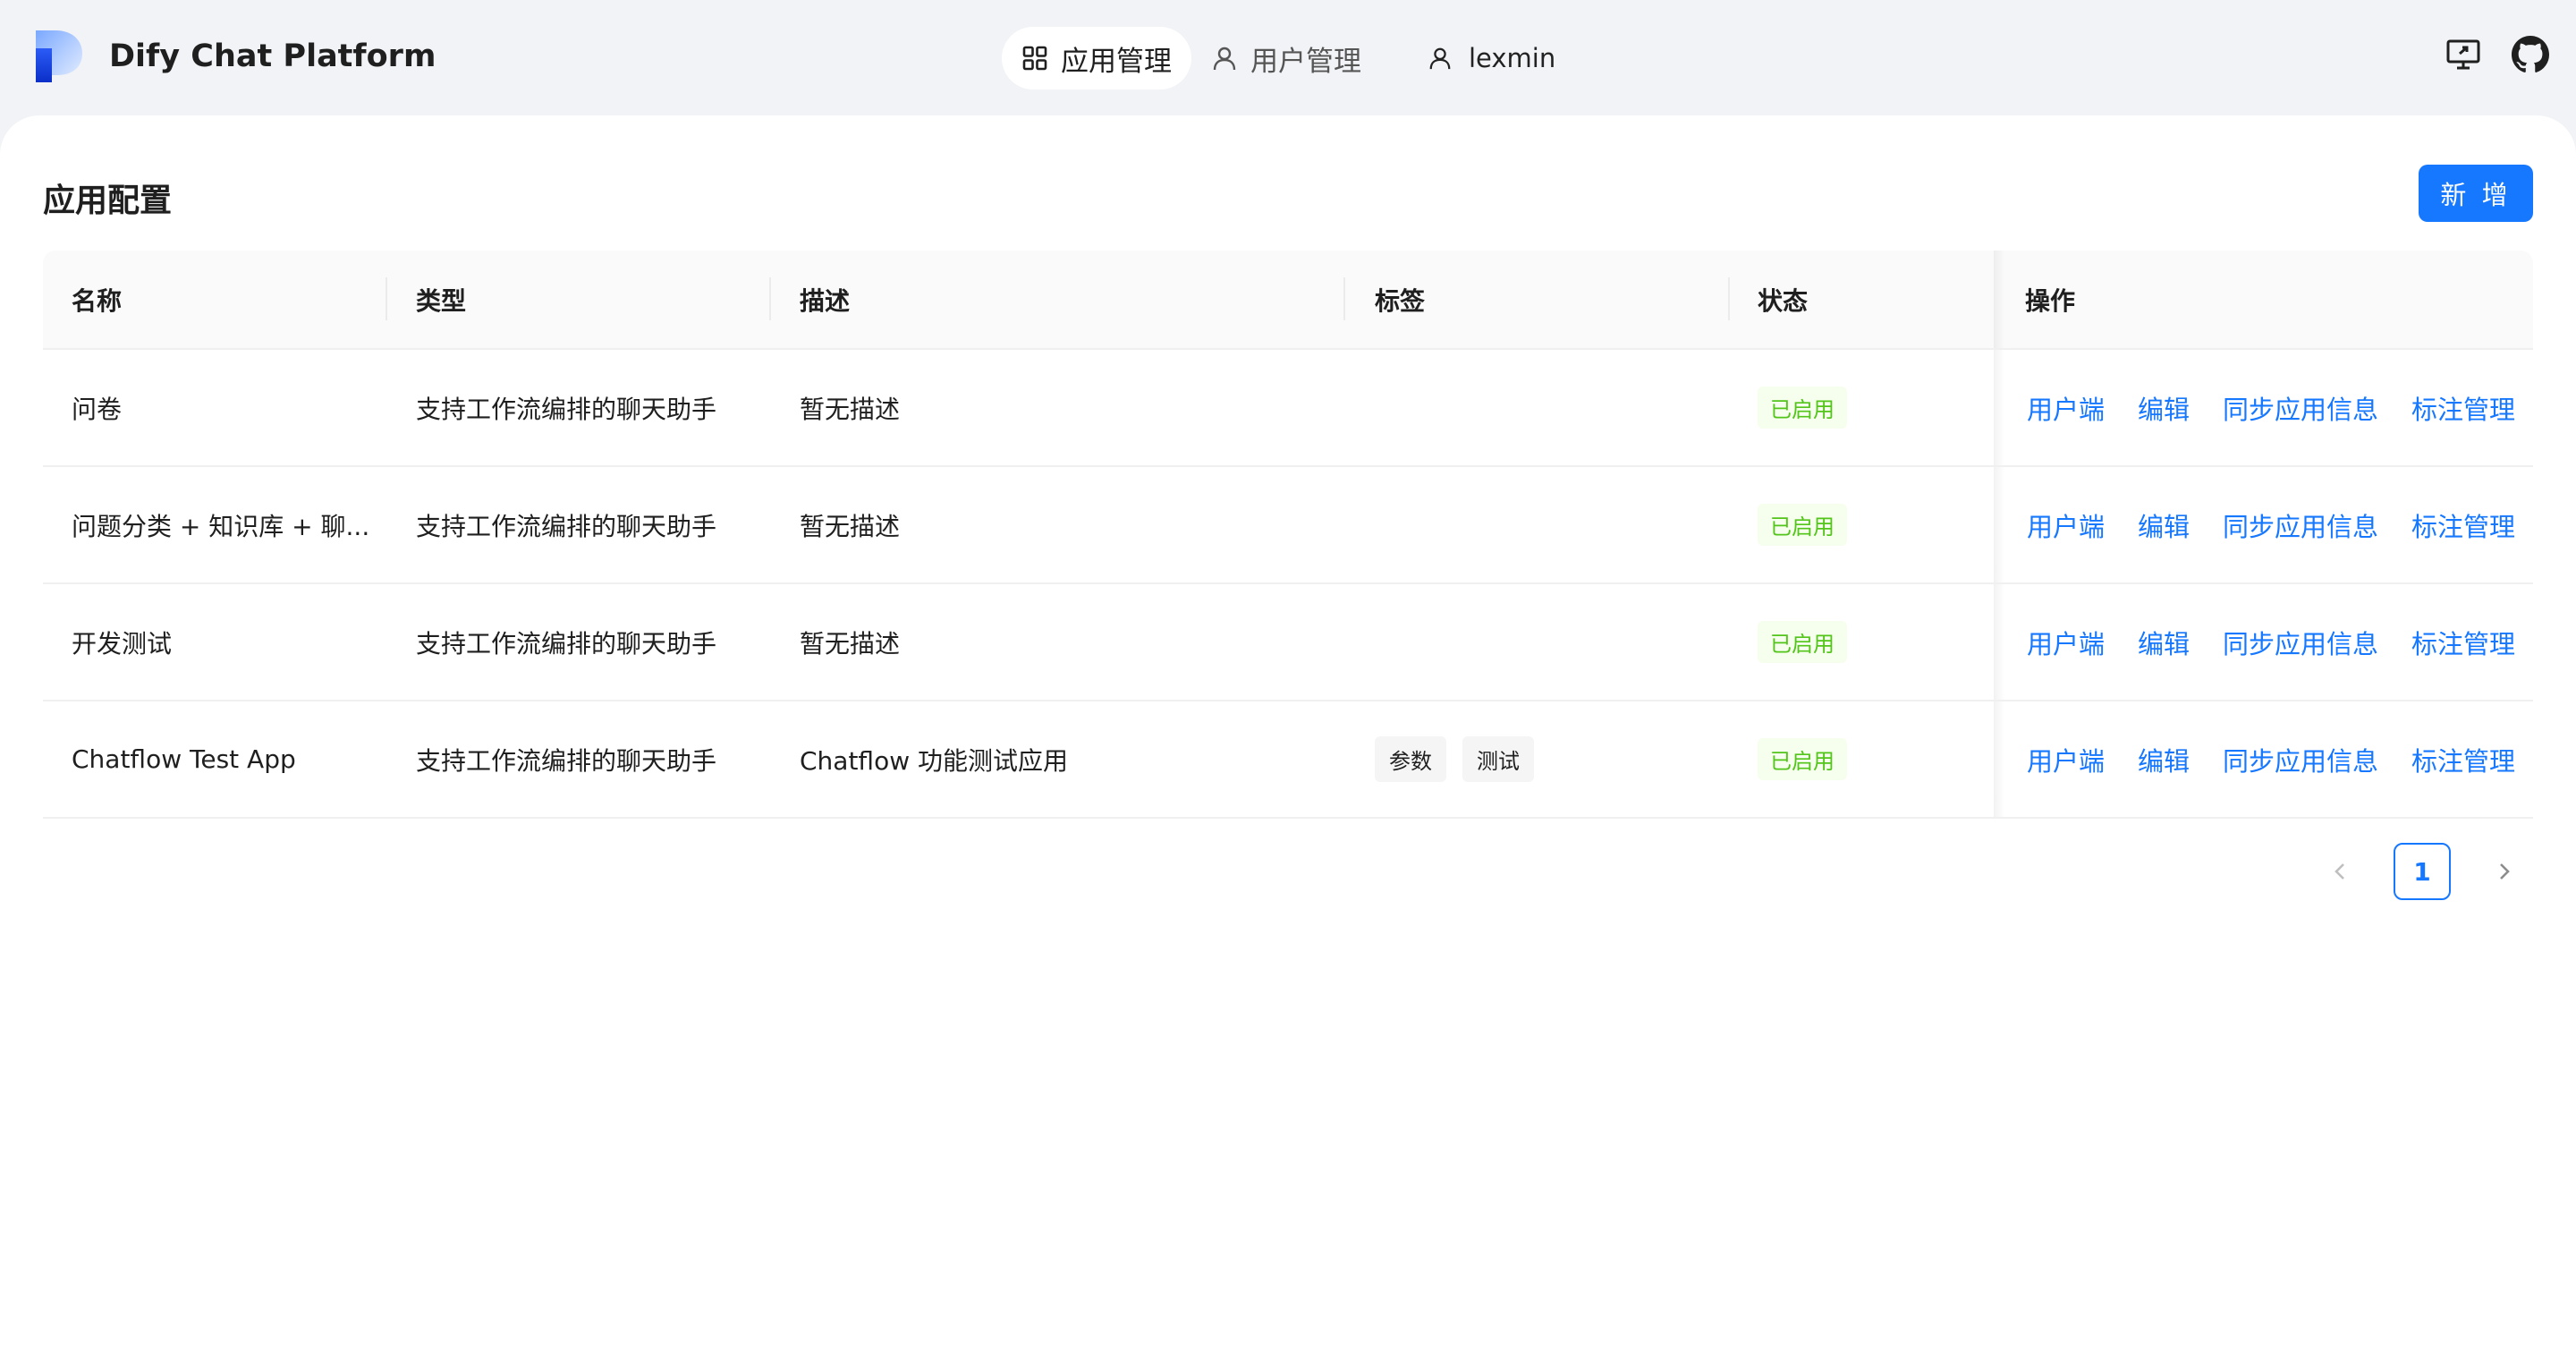  What do you see at coordinates (1498, 759) in the screenshot?
I see `tag-chip: 测试` at bounding box center [1498, 759].